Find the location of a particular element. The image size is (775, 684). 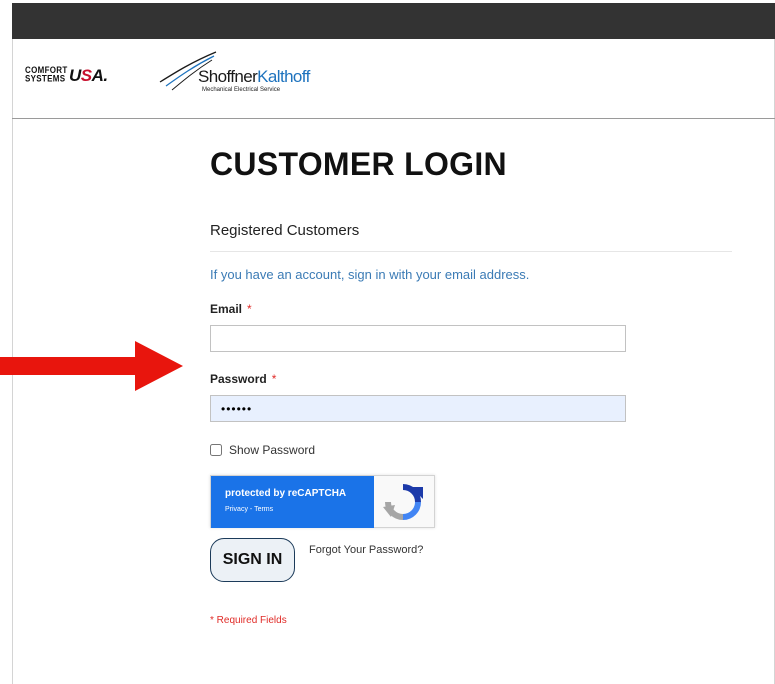

password-label: Password * is located at coordinates (243, 379).